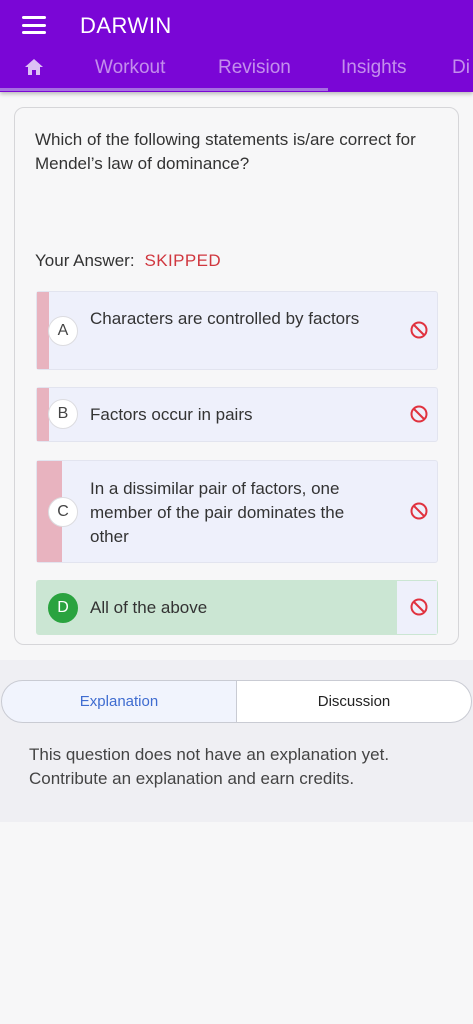 The width and height of the screenshot is (473, 1024). Describe the element at coordinates (461, 68) in the screenshot. I see `tab-more: Di` at that location.